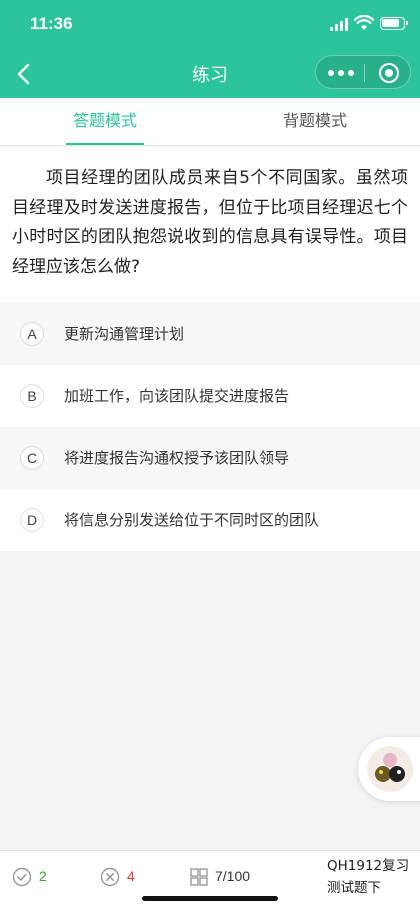 The height and width of the screenshot is (910, 420). I want to click on correct-icon, so click(22, 877).